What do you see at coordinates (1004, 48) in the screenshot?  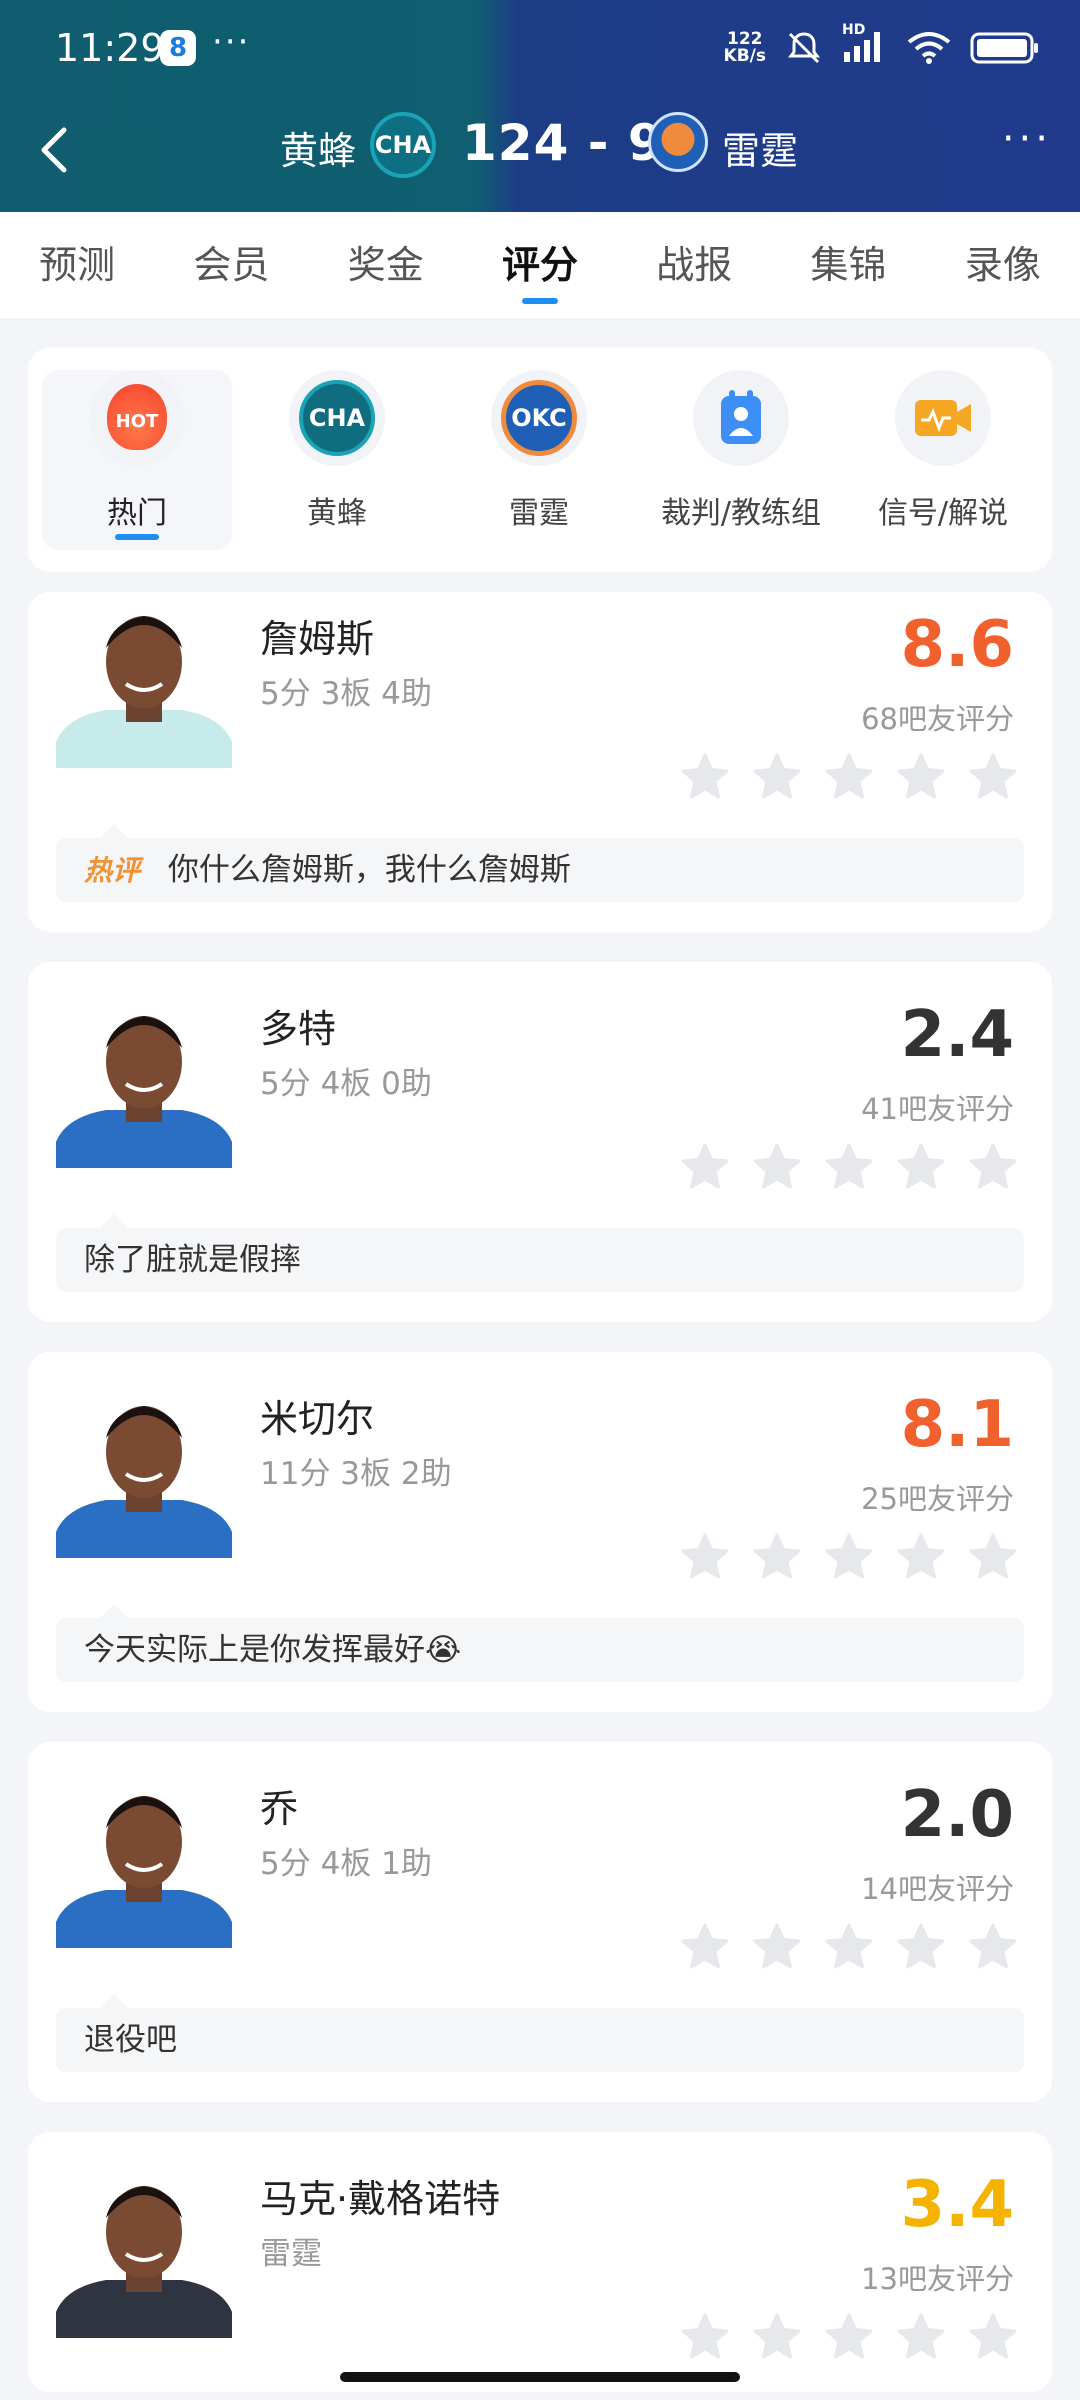 I see `battery-icon` at bounding box center [1004, 48].